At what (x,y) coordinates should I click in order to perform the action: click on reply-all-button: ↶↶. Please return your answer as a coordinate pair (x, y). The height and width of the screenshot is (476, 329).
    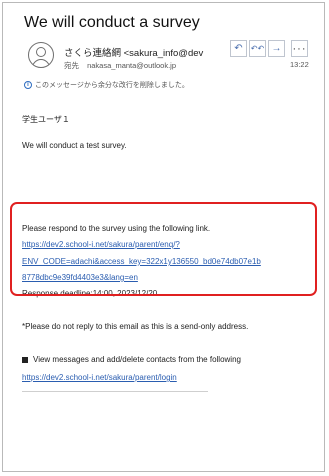
    Looking at the image, I should click on (257, 48).